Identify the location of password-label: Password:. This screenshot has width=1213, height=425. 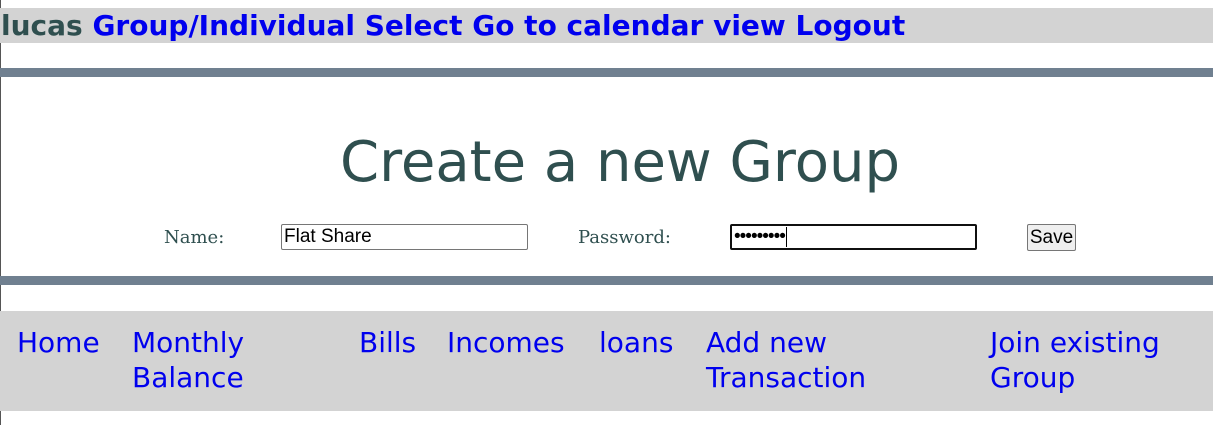
(624, 237).